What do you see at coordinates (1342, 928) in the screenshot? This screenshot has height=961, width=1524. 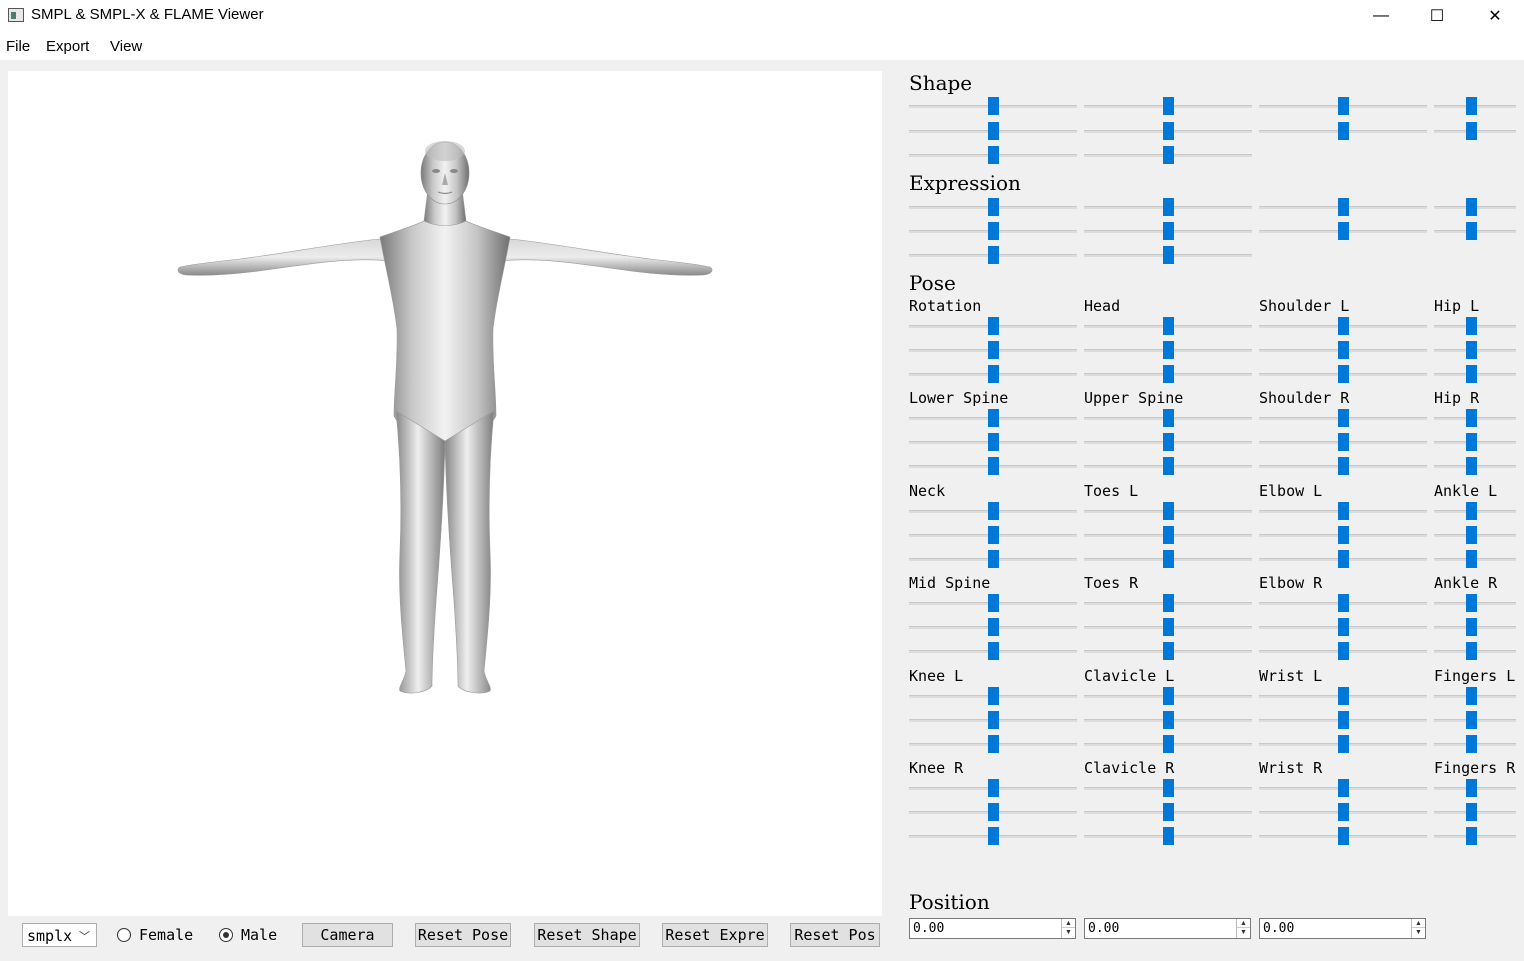 I see `position-z-spinbox: 0.00 ▲ ▼` at bounding box center [1342, 928].